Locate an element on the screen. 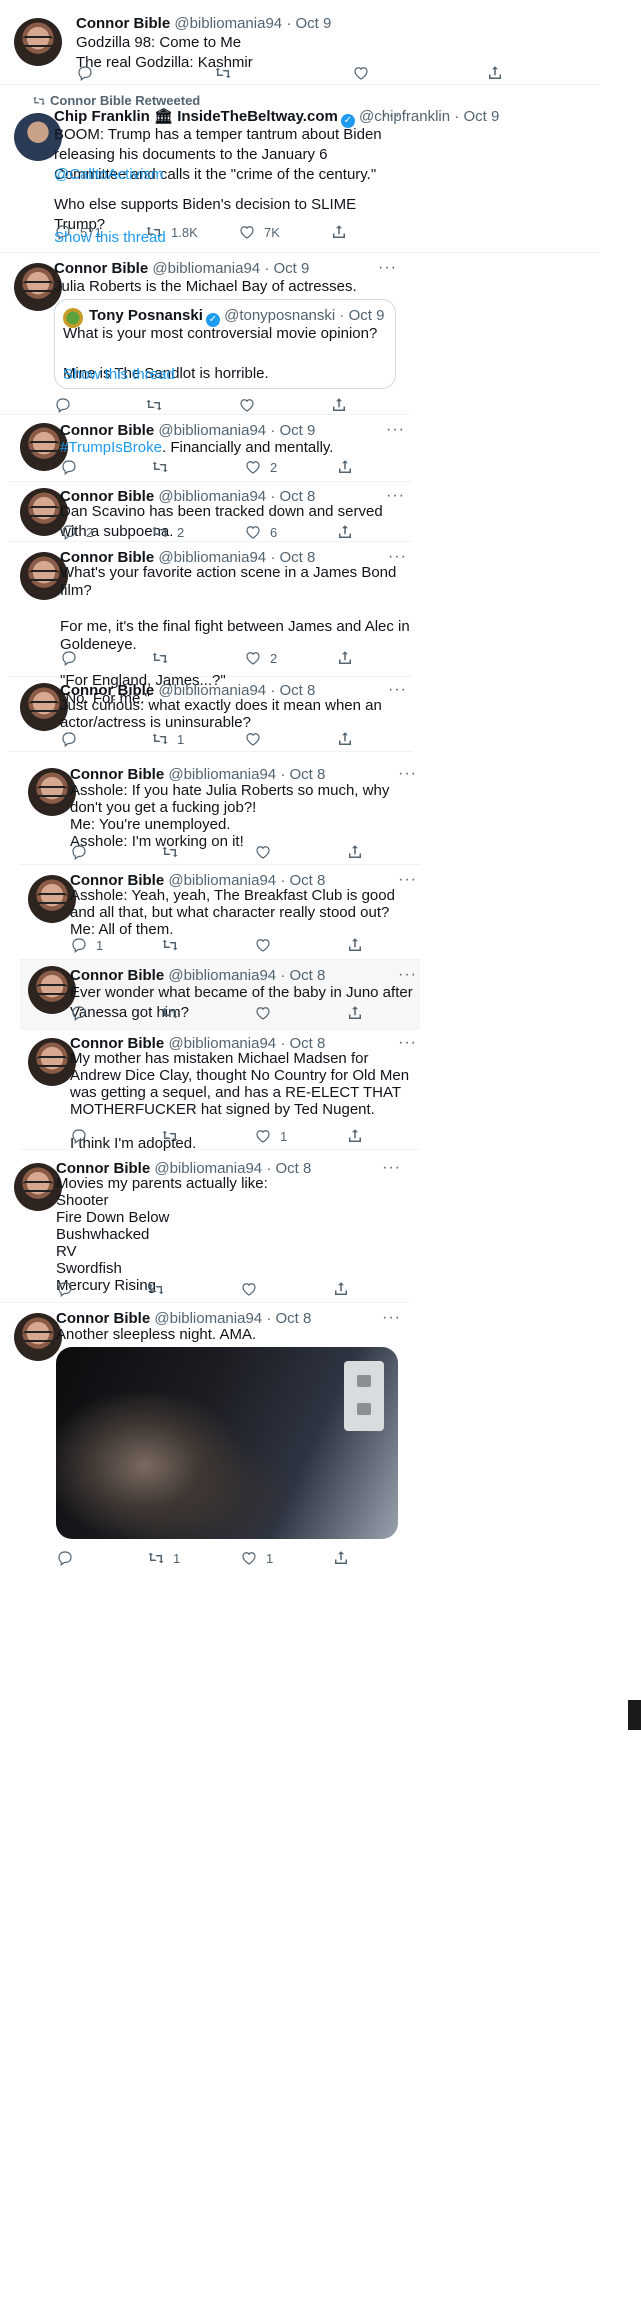  mention-link: @CalltoActivism is located at coordinates (108, 175).